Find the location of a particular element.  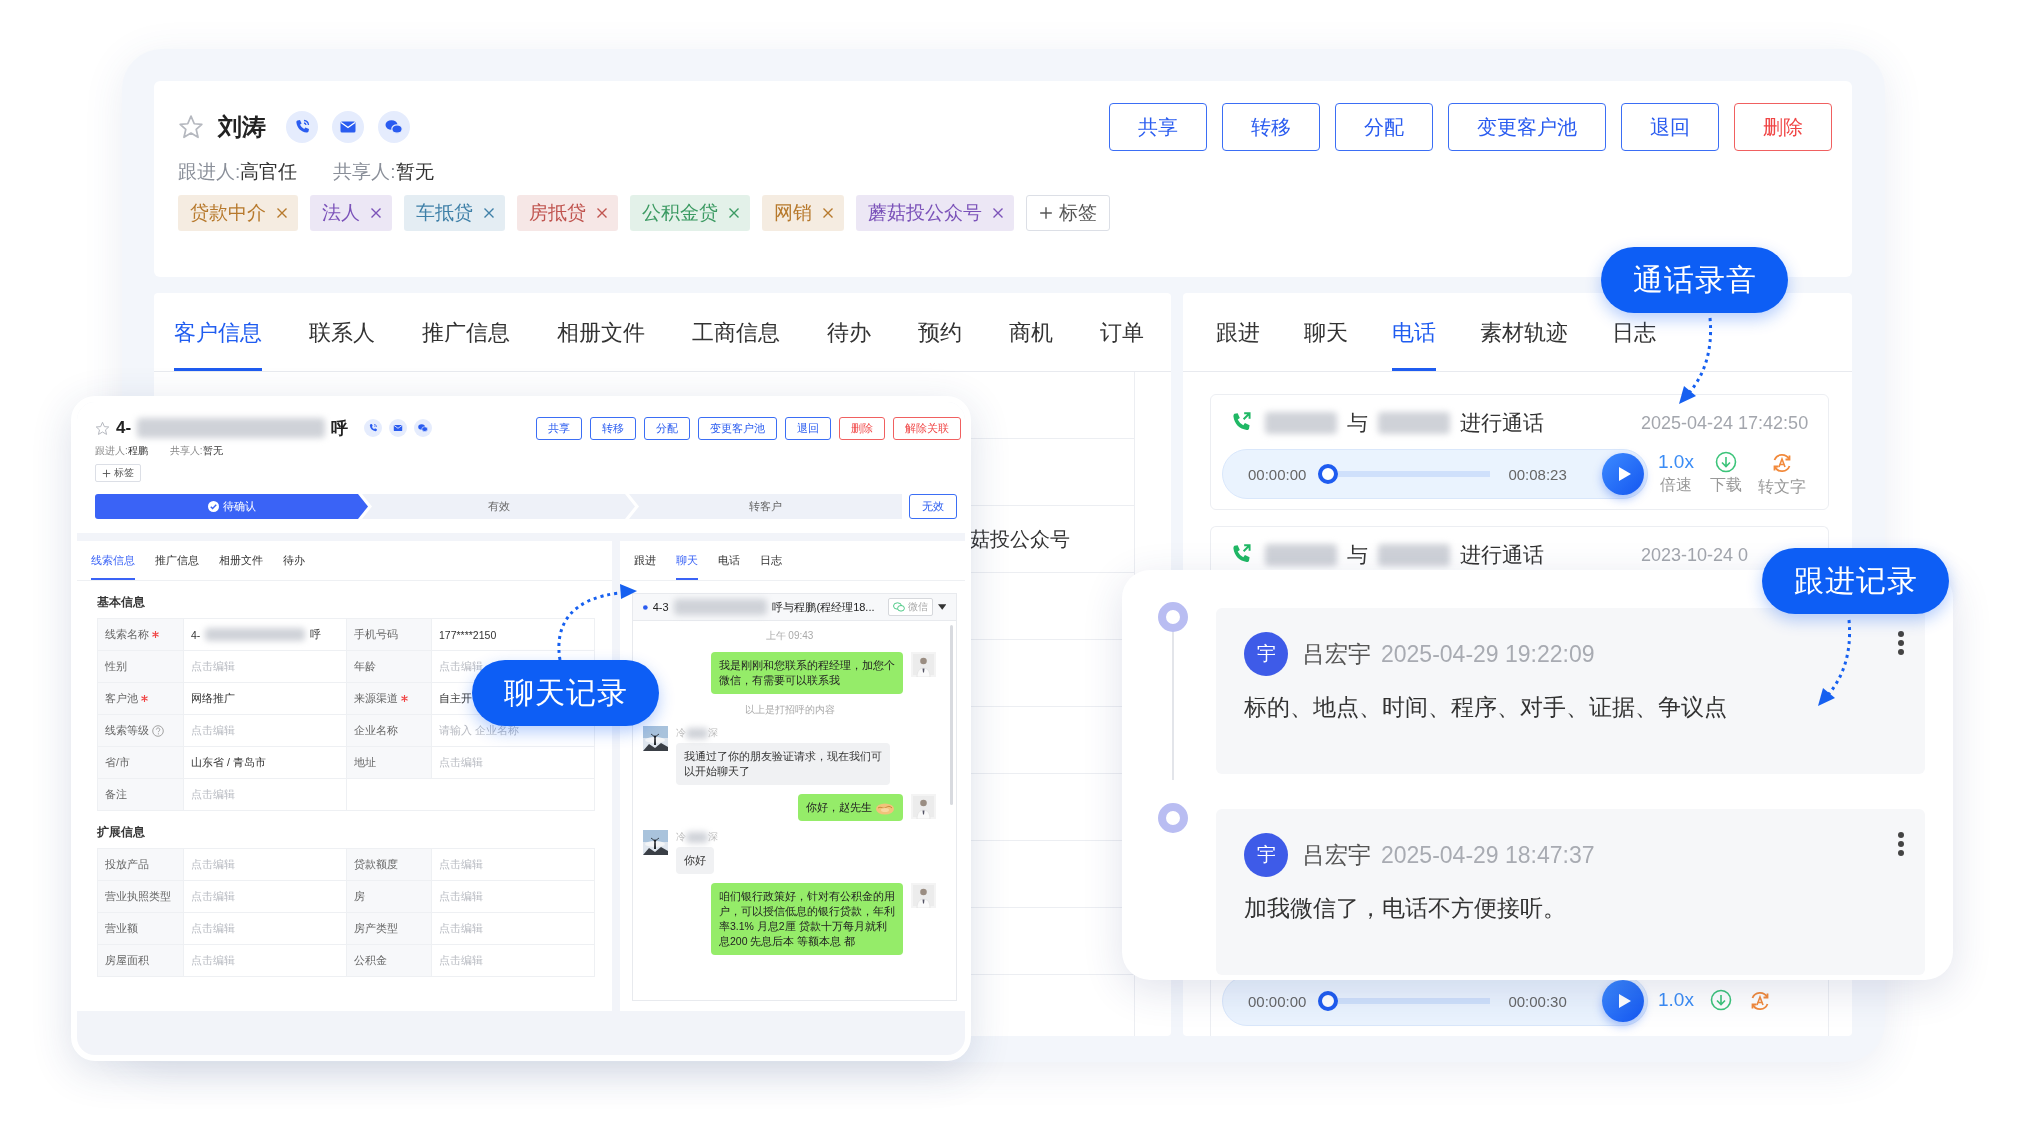

sender-name: 深 is located at coordinates (713, 733).